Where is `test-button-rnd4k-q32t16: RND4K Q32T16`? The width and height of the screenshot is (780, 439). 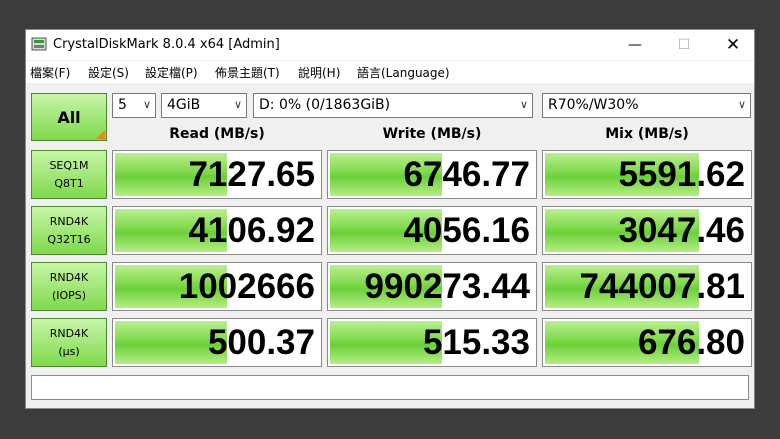 test-button-rnd4k-q32t16: RND4K Q32T16 is located at coordinates (69, 230).